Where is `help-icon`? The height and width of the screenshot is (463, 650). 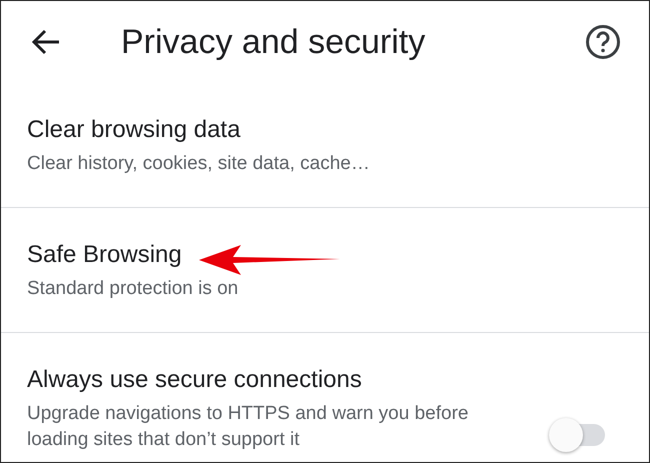 help-icon is located at coordinates (603, 42).